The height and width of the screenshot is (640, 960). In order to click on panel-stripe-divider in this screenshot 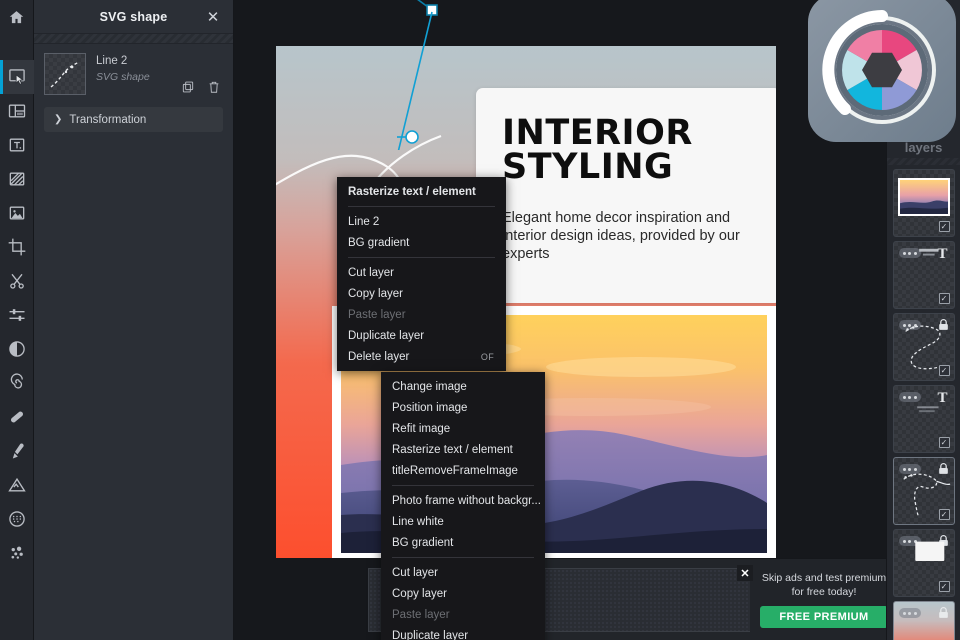, I will do `click(133, 39)`.